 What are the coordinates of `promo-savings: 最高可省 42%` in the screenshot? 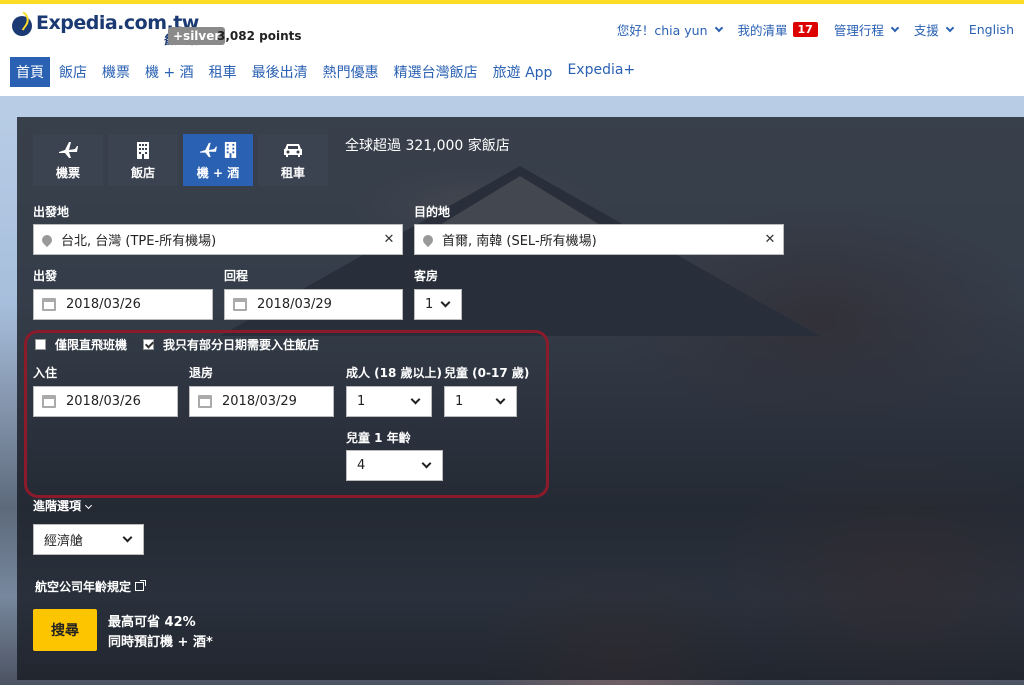 It's located at (152, 622).